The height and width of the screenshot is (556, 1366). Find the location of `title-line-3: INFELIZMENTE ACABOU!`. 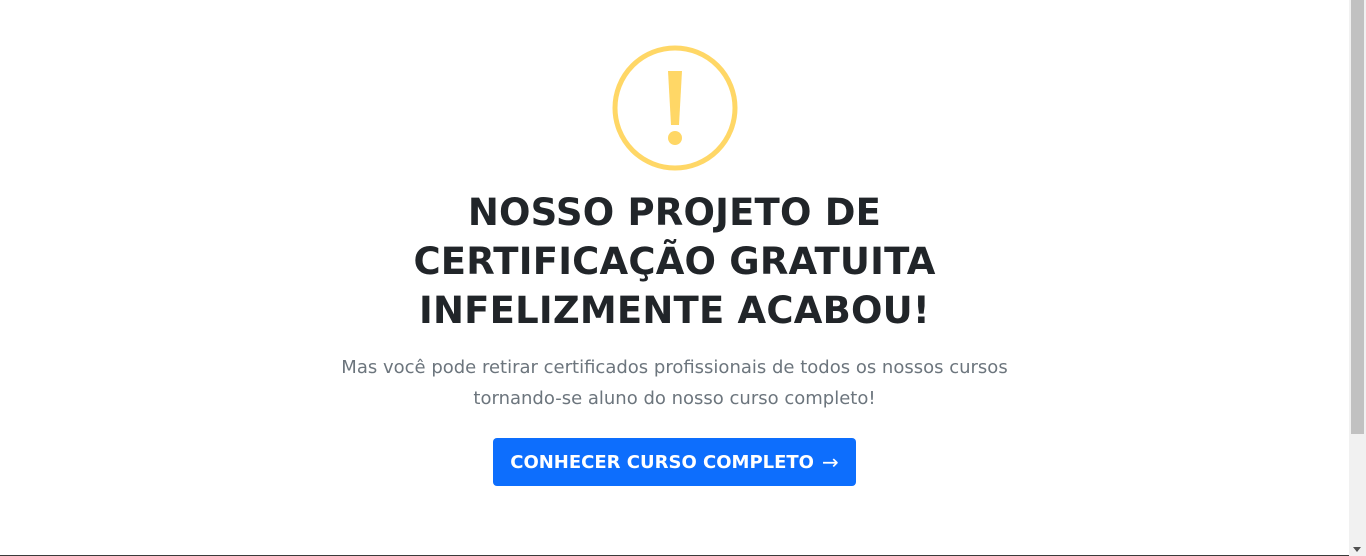

title-line-3: INFELIZMENTE ACABOU! is located at coordinates (674, 310).